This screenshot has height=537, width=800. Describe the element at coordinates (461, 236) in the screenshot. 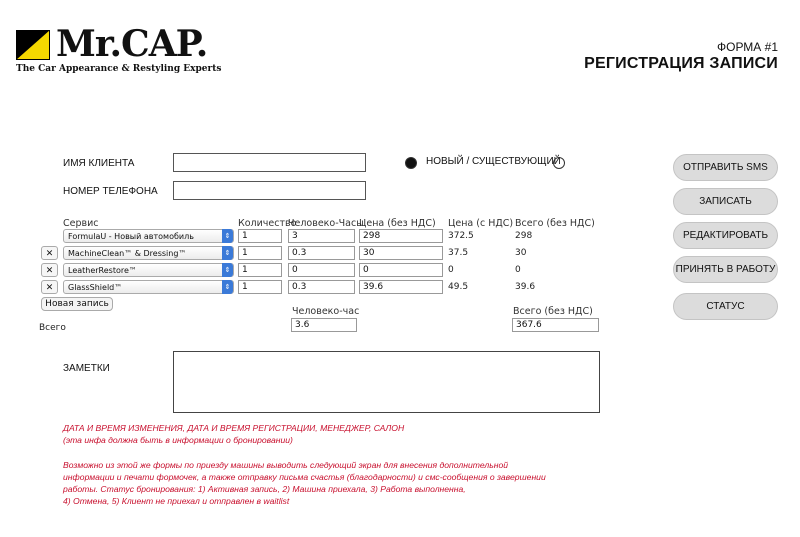

I see `price-vat-value: 372.5` at that location.